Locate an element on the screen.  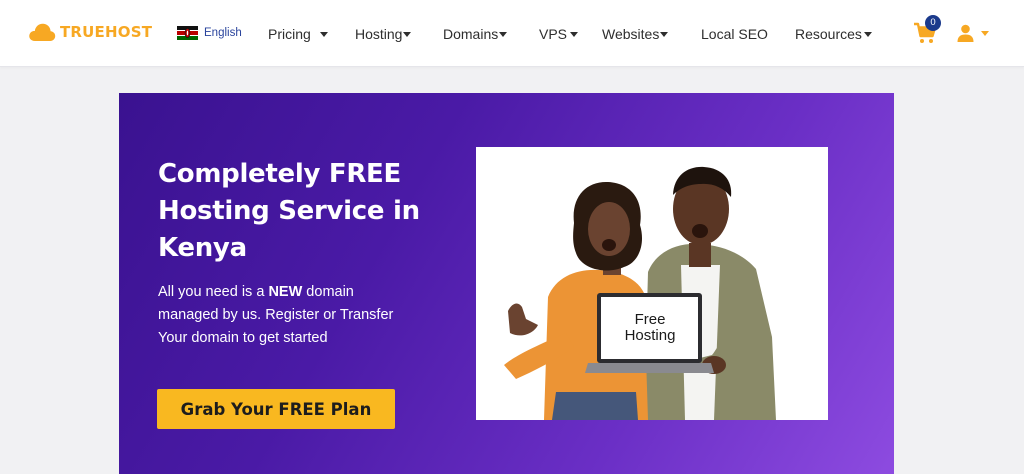
laptop-text-hosting: Hosting is located at coordinates (650, 335).